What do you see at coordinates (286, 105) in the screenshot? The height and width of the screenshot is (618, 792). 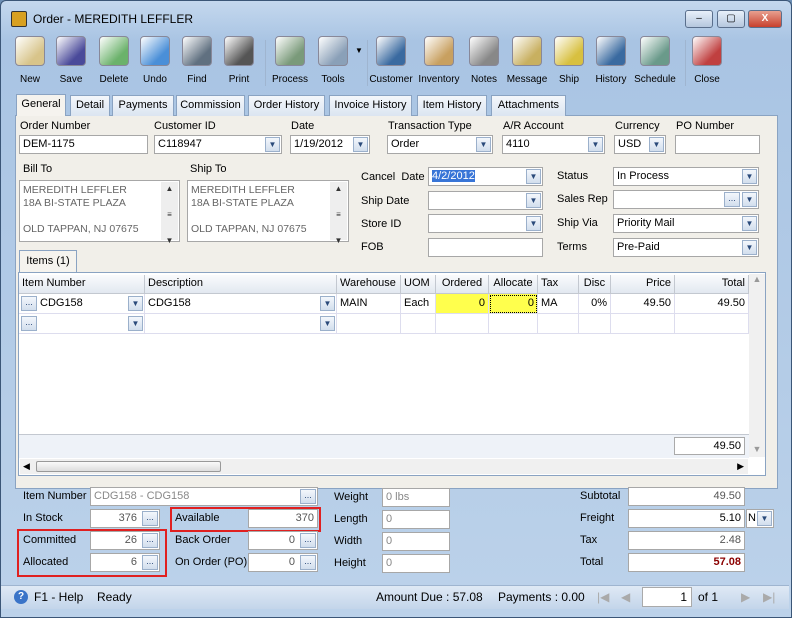 I see `tab-order-history: Order History` at bounding box center [286, 105].